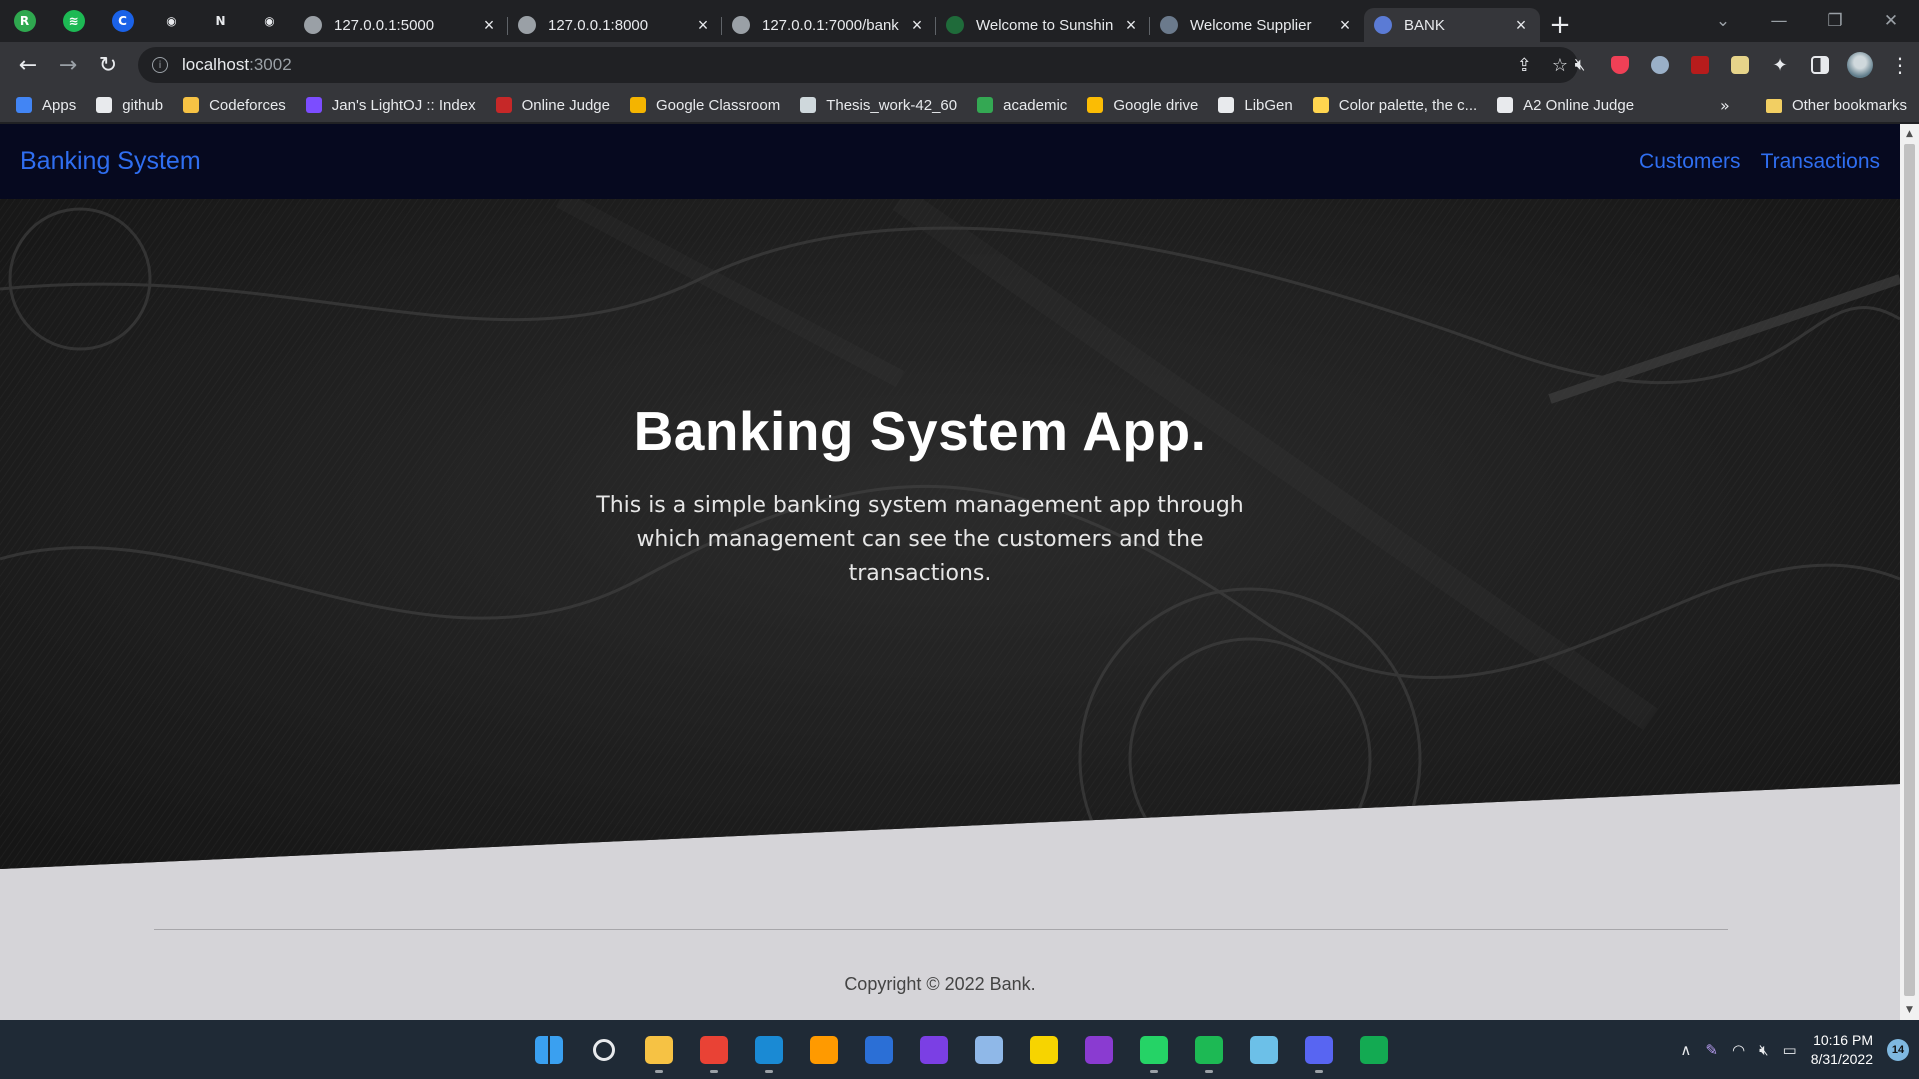 The width and height of the screenshot is (1919, 1079). Describe the element at coordinates (129, 105) in the screenshot. I see `bookmark-item: github` at that location.